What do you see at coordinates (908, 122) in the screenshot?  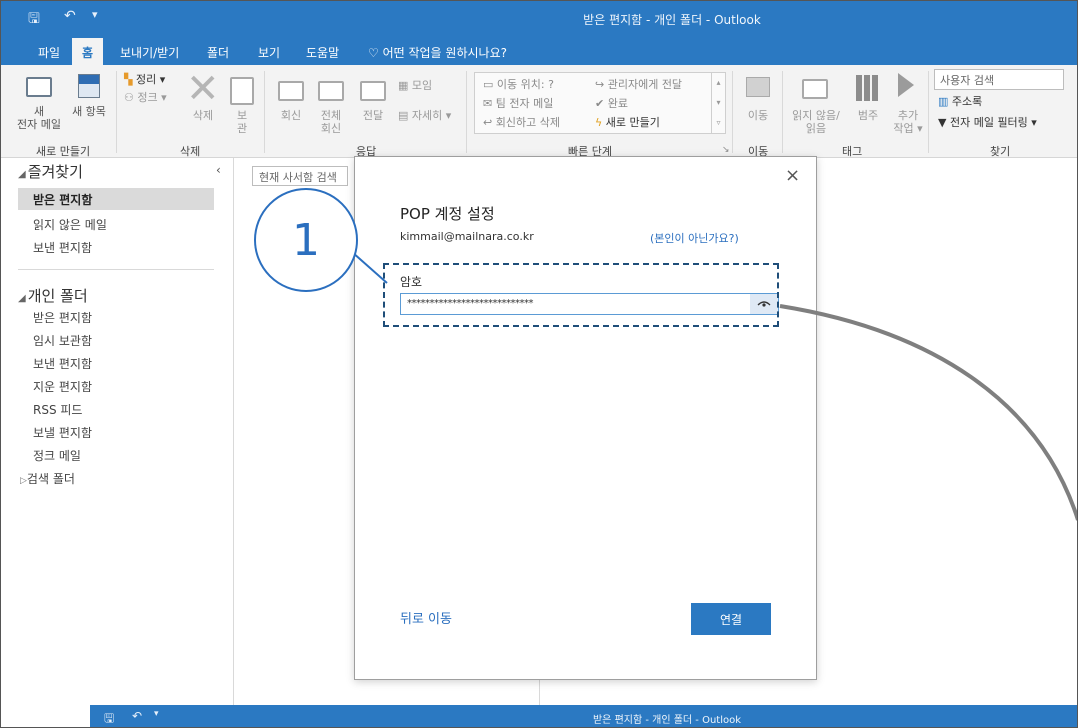 I see `follow-up-button: 추가 작업 ▾` at bounding box center [908, 122].